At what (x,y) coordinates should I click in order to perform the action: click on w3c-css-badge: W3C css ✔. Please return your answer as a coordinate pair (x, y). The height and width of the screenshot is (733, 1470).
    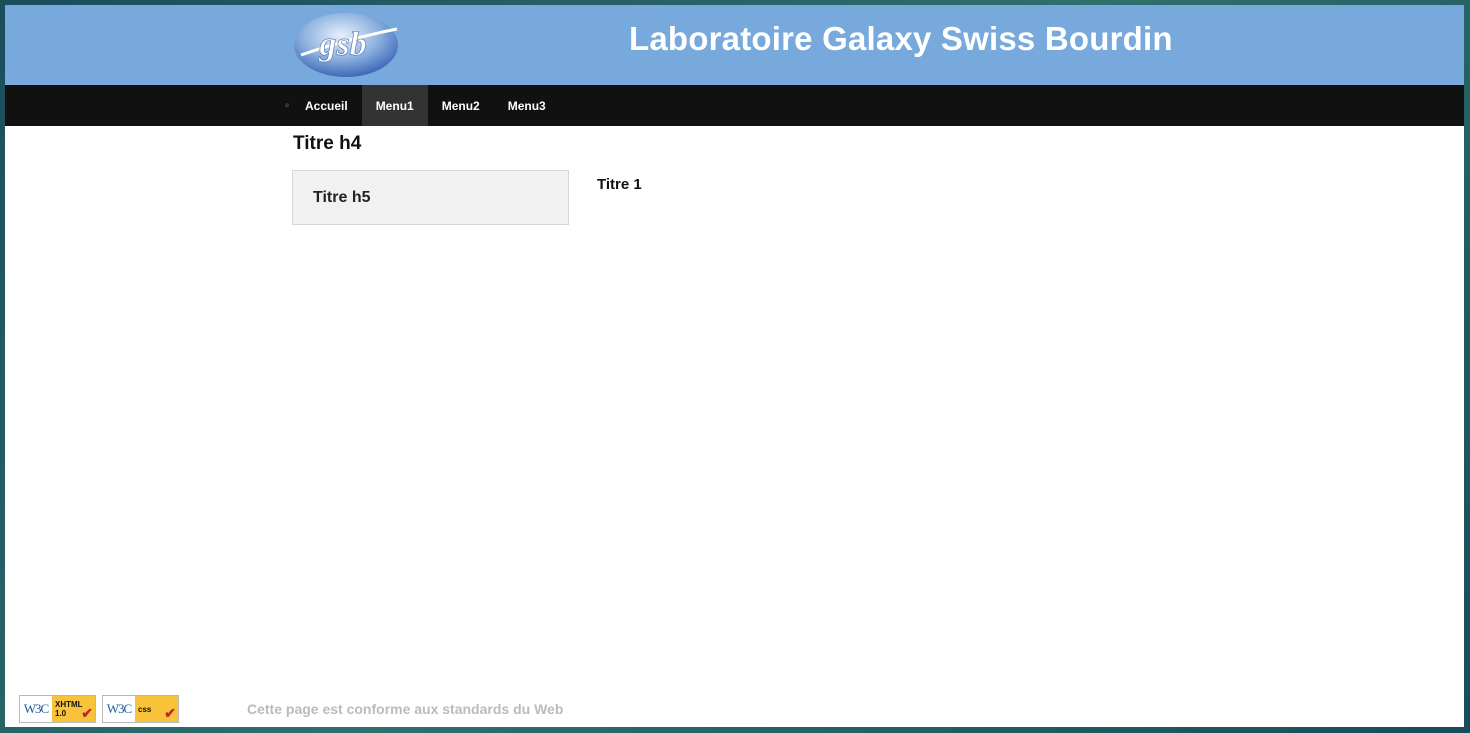
    Looking at the image, I should click on (140, 709).